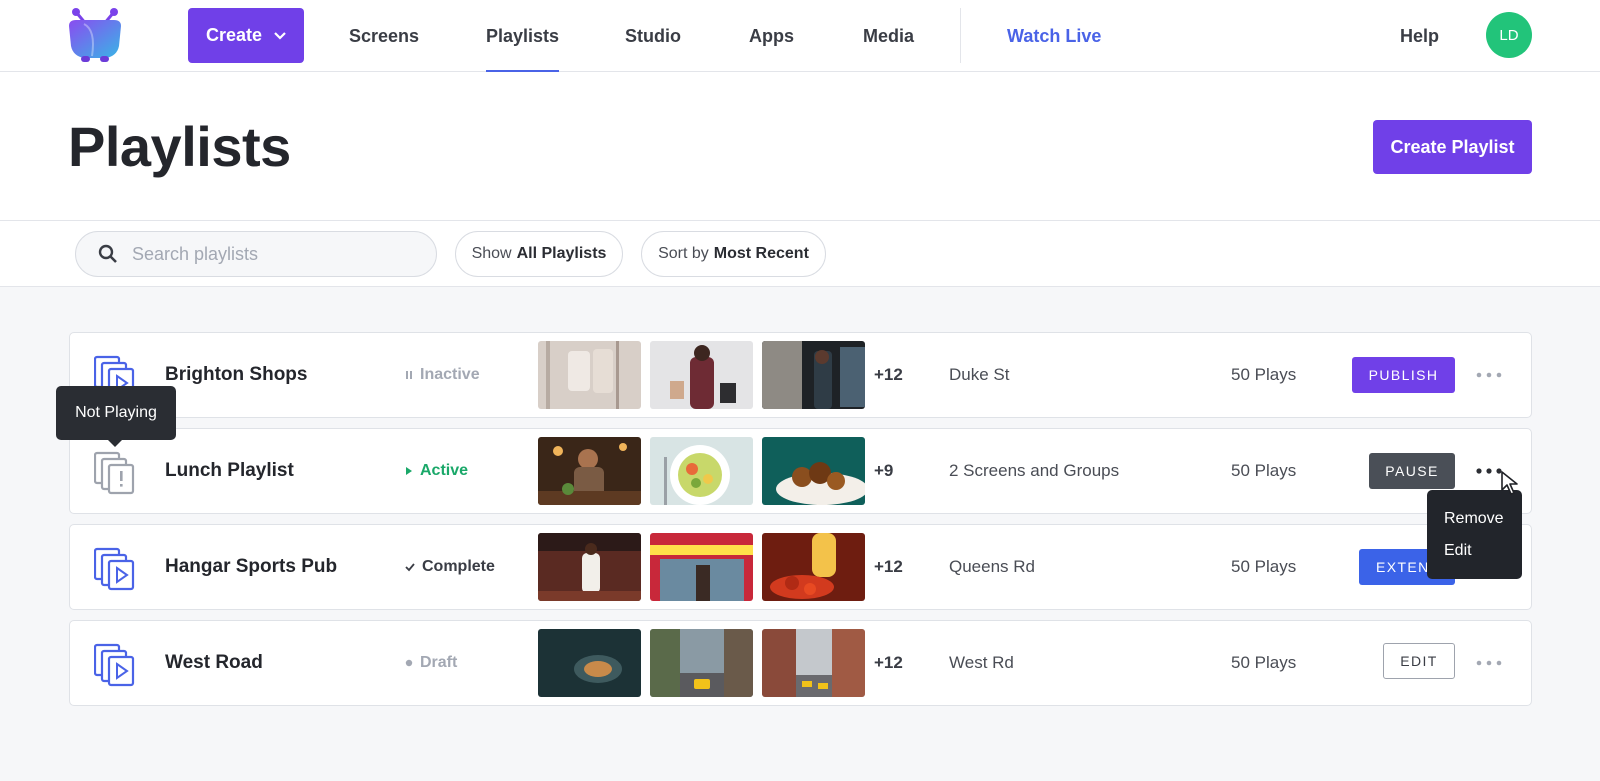 This screenshot has width=1600, height=781. I want to click on search-box, so click(256, 254).